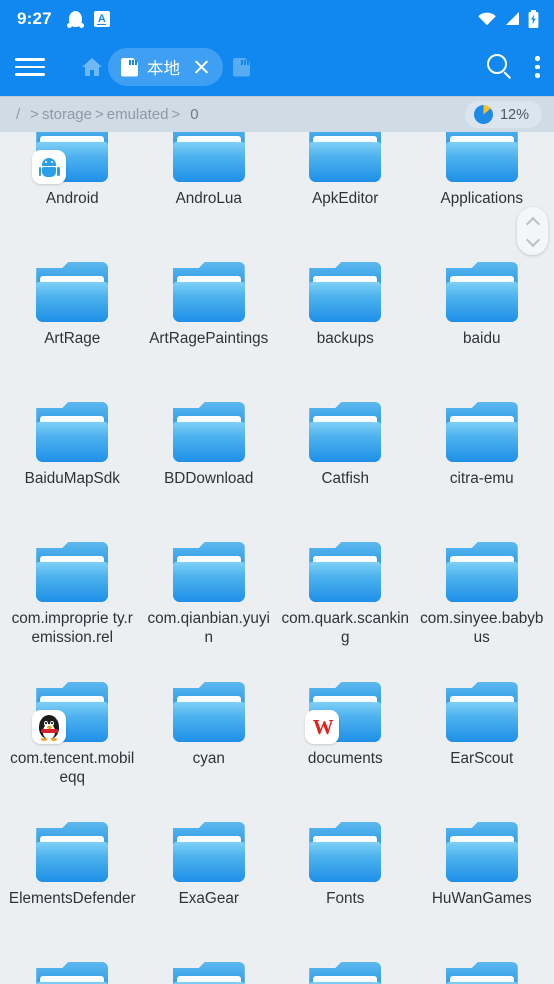  What do you see at coordinates (194, 114) in the screenshot?
I see `breadcrumb-current: 0` at bounding box center [194, 114].